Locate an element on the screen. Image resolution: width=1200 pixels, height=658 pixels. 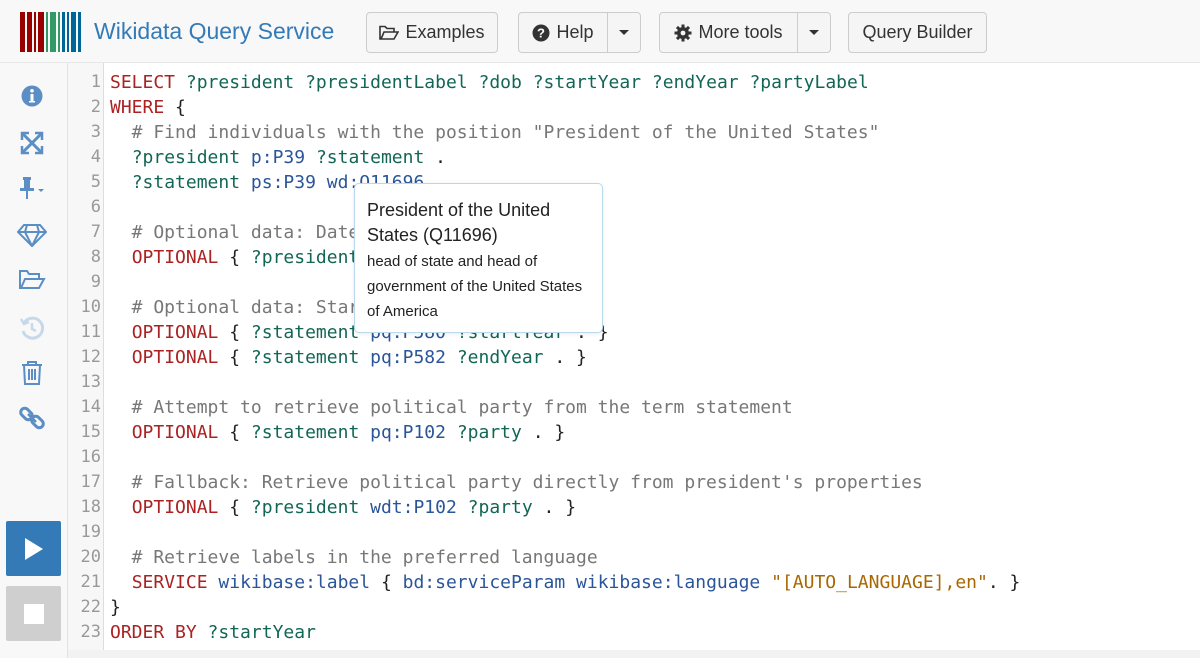
line-number: 6 is located at coordinates (95, 207).